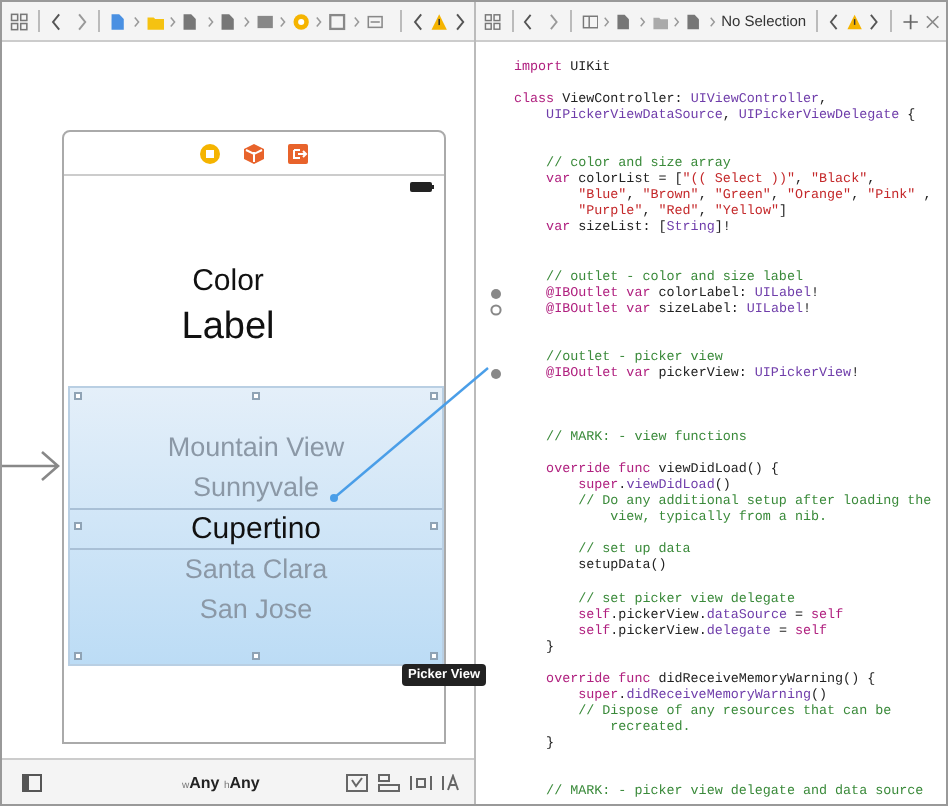 This screenshot has width=948, height=806. I want to click on view-controller-icon, so click(210, 153).